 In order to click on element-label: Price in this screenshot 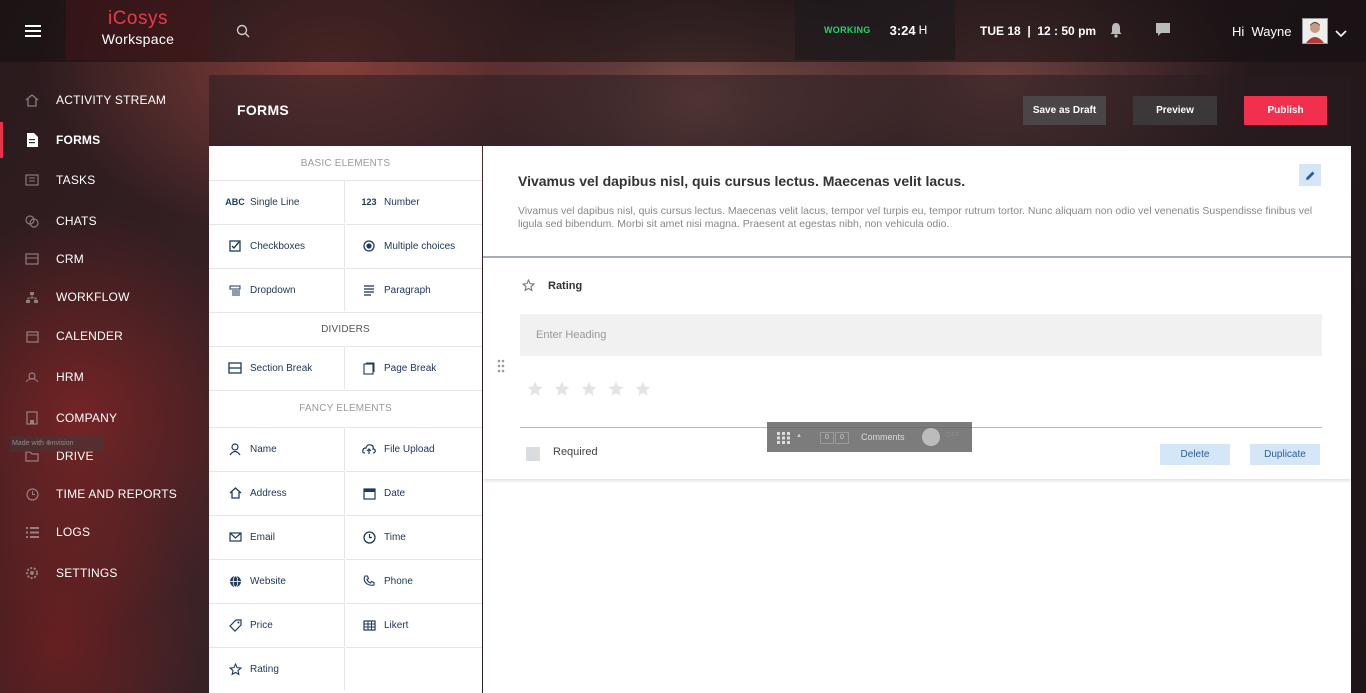, I will do `click(261, 625)`.